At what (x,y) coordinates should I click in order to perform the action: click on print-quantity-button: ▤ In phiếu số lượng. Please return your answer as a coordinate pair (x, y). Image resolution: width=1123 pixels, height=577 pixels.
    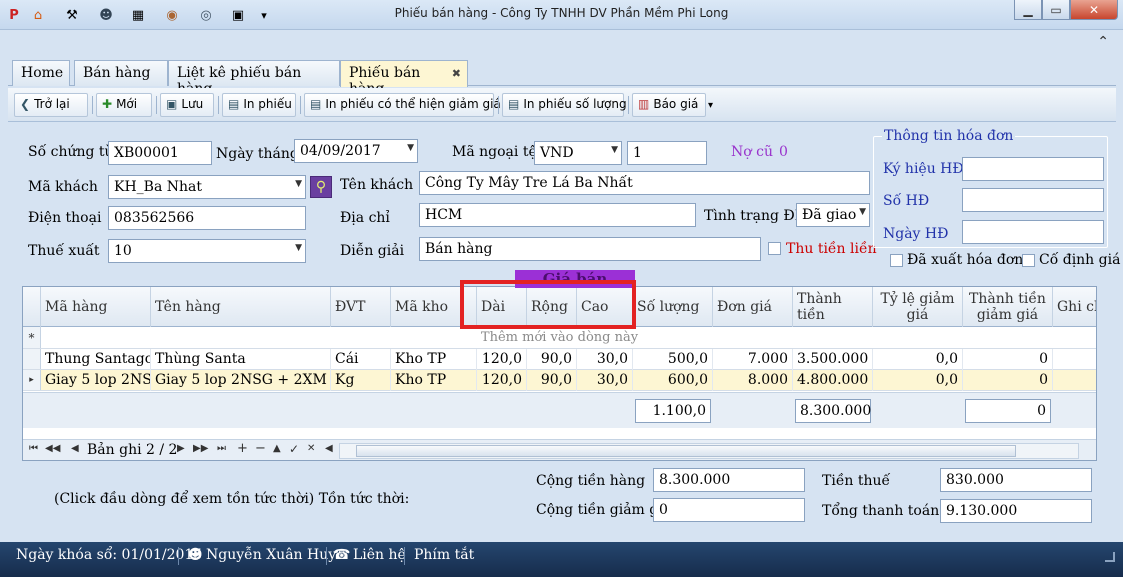
    Looking at the image, I should click on (564, 105).